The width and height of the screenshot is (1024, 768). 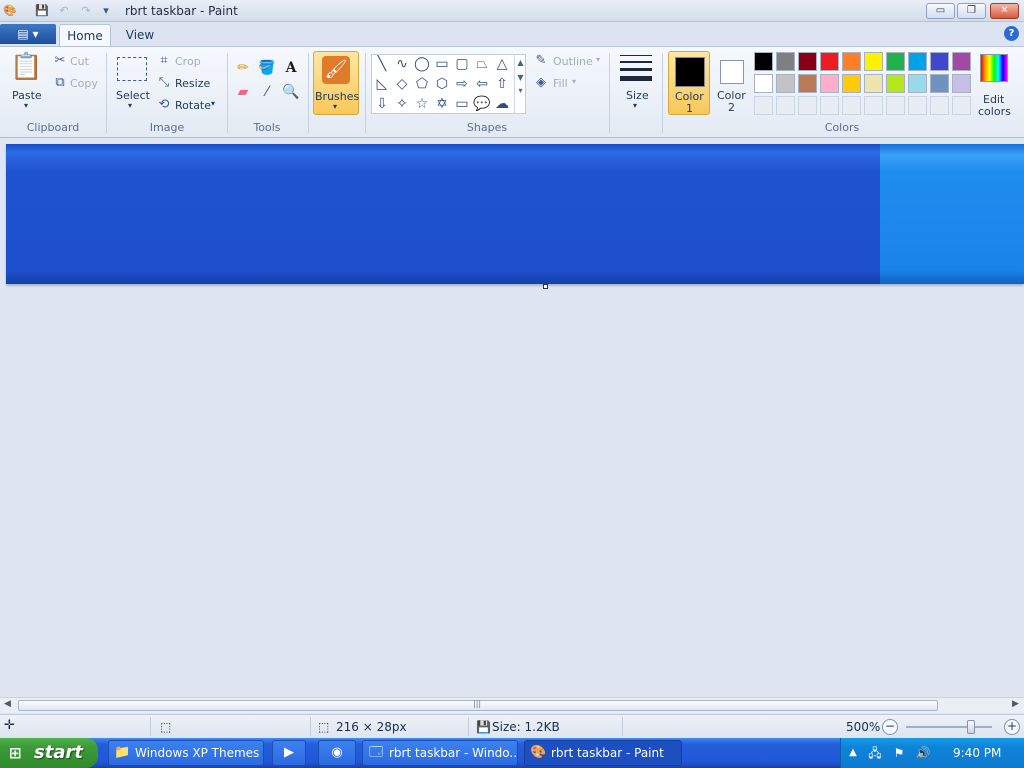 I want to click on rectangle-shape-icon: ▭, so click(x=442, y=64).